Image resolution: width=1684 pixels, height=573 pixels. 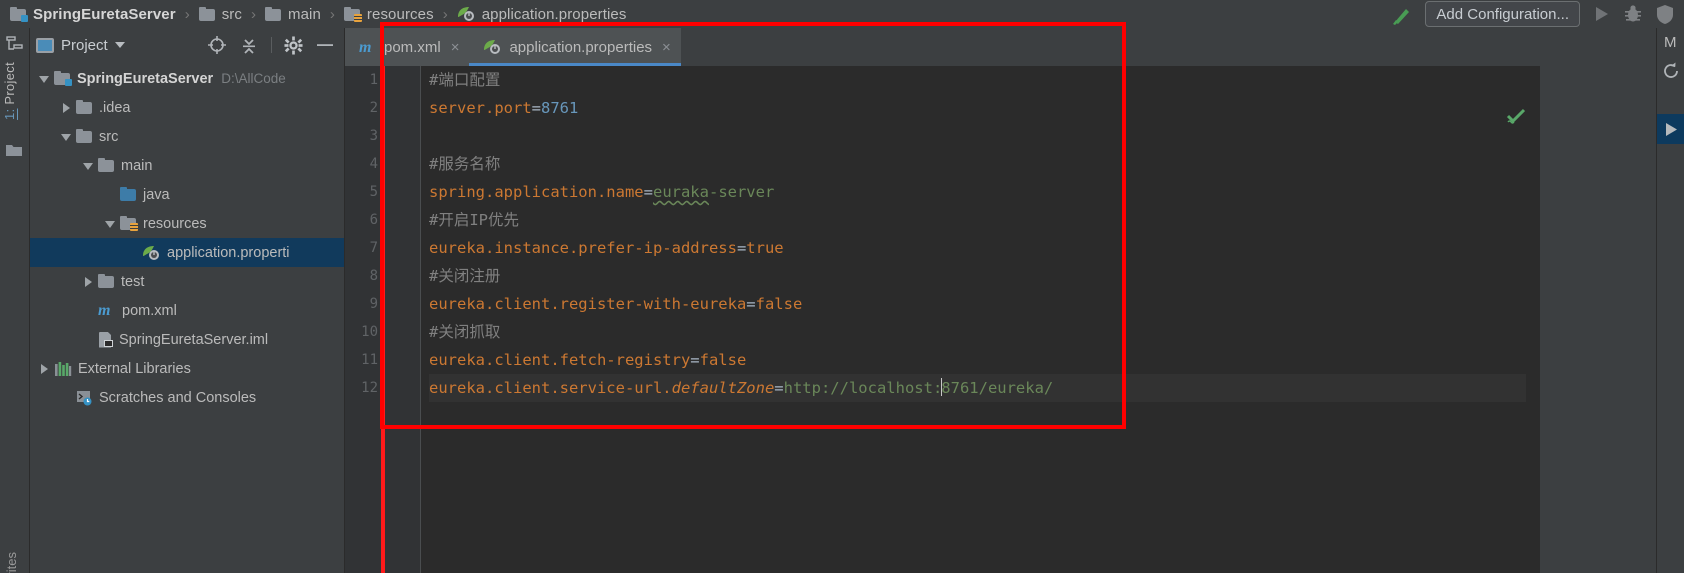 I want to click on tree-item-scratches-and-consoles: Scratches and Consoles, so click(x=187, y=397).